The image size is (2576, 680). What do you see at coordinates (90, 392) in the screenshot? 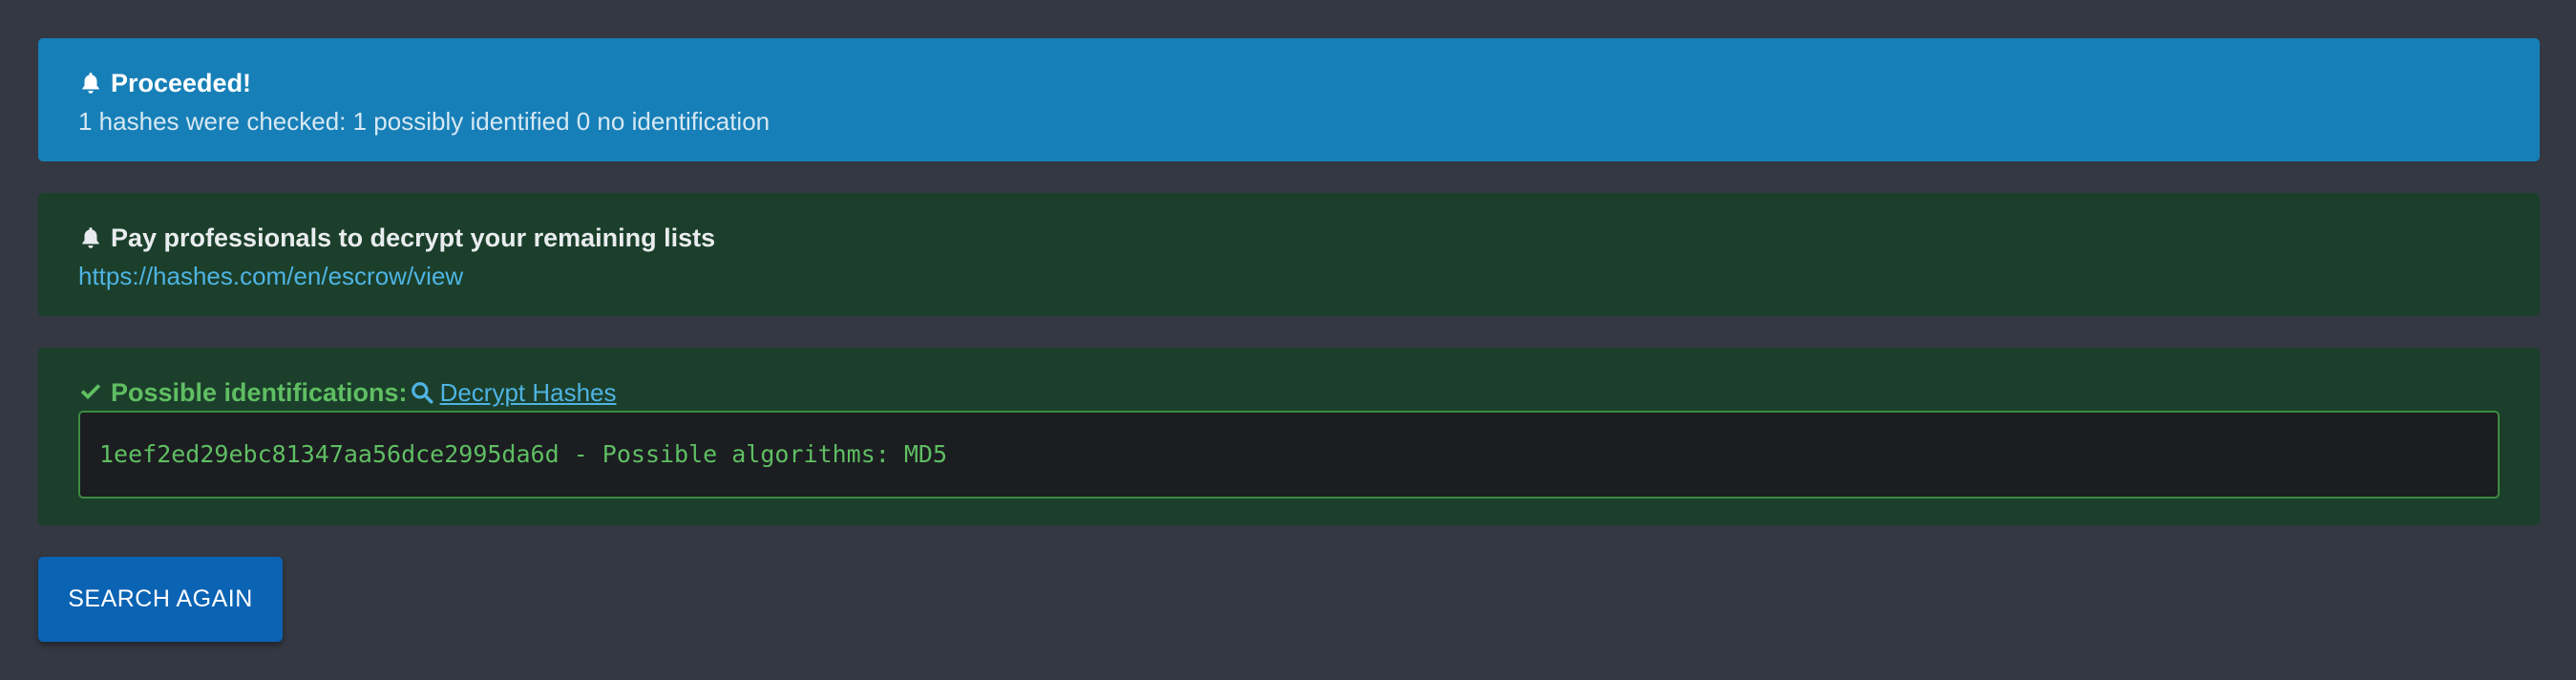
I see `check-icon` at bounding box center [90, 392].